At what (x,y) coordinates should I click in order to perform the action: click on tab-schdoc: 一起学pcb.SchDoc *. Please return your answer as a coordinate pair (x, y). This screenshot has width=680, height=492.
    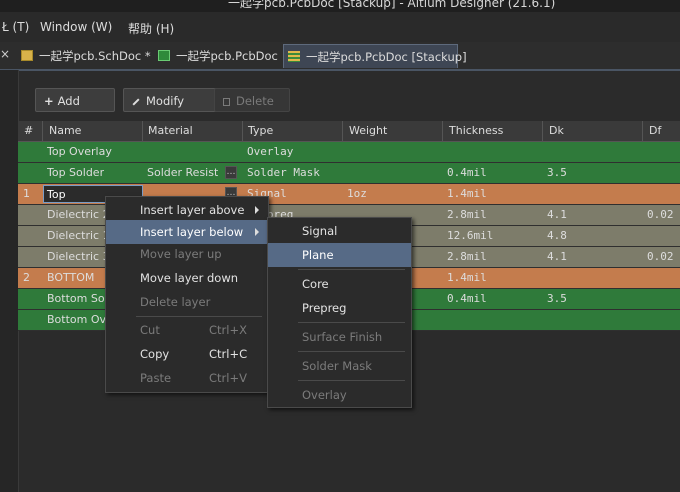
    Looking at the image, I should click on (84, 56).